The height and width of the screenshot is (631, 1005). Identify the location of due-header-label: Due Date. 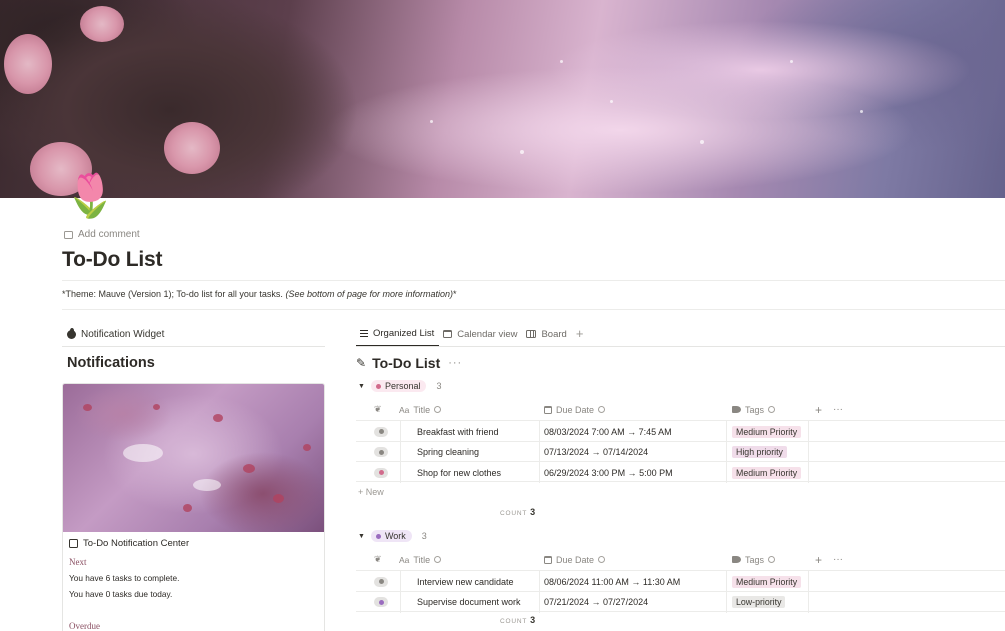
(575, 409).